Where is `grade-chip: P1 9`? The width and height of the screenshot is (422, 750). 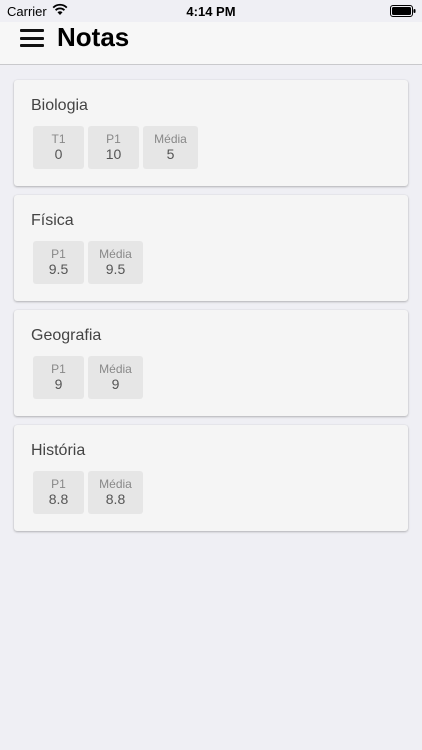
grade-chip: P1 9 is located at coordinates (58, 377).